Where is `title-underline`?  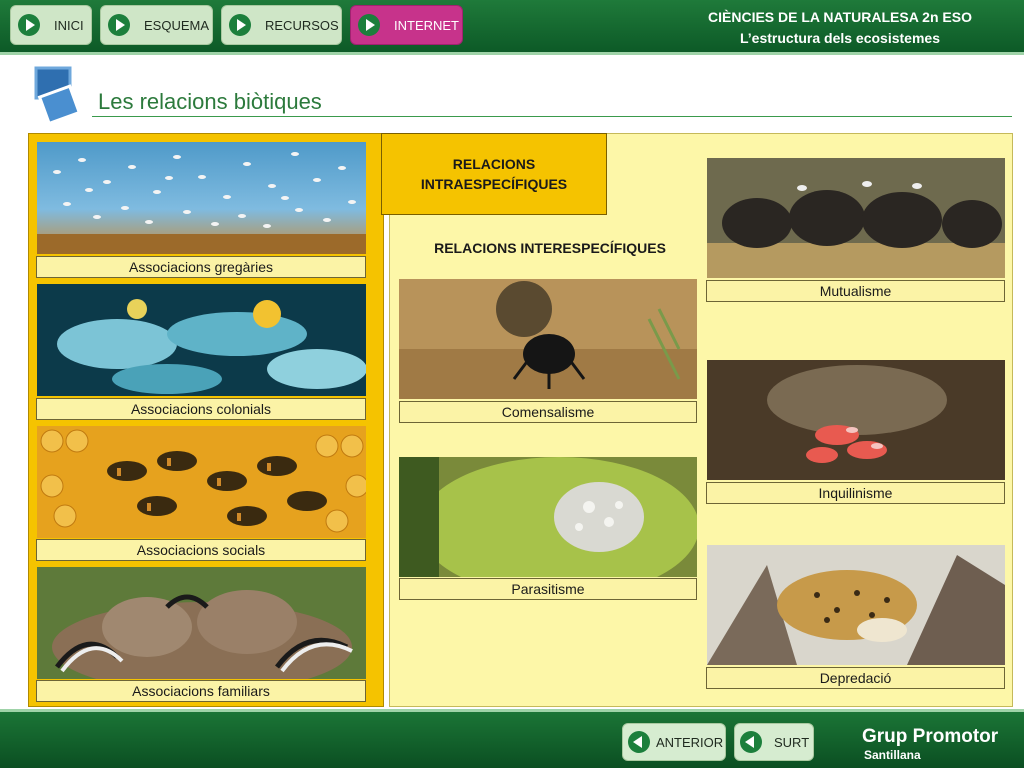 title-underline is located at coordinates (552, 116).